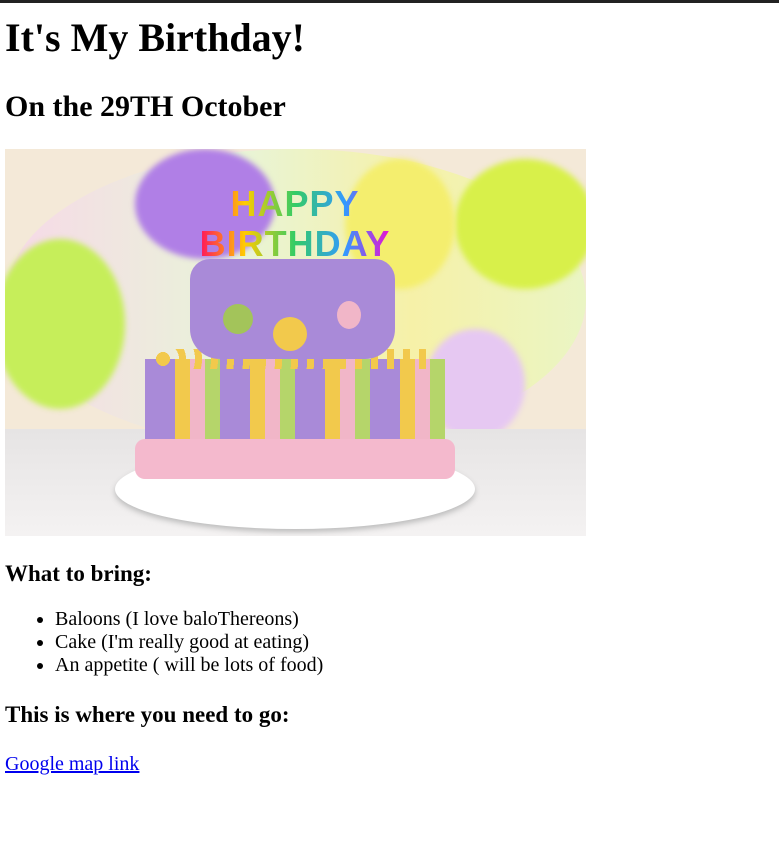 This screenshot has height=862, width=779. What do you see at coordinates (295, 224) in the screenshot?
I see `cake-text: HAPPY BIRTHDAY` at bounding box center [295, 224].